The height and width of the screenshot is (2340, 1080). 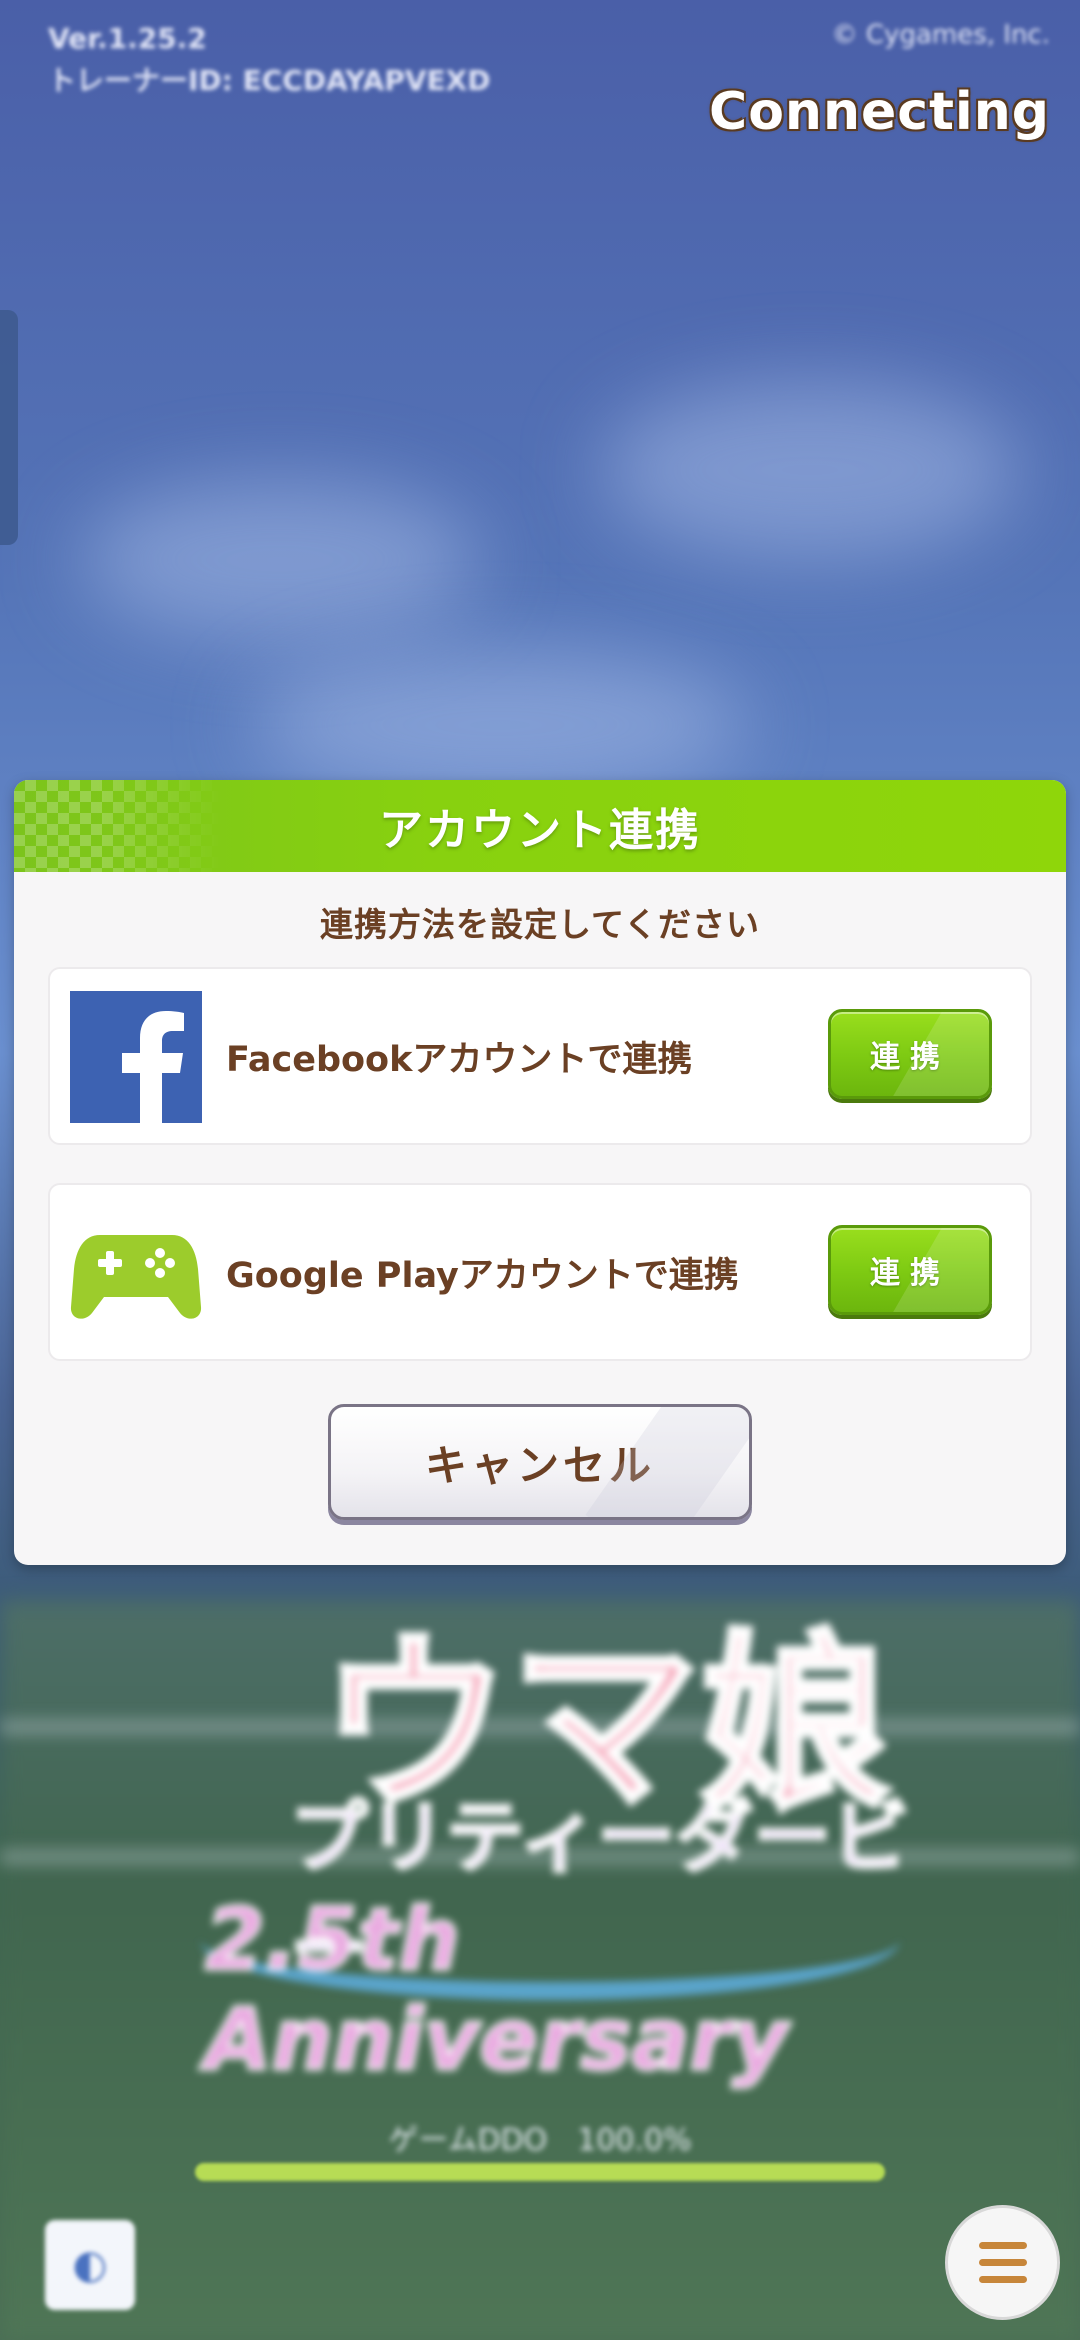 What do you see at coordinates (540, 1462) in the screenshot?
I see `cancel-button: キャンセル` at bounding box center [540, 1462].